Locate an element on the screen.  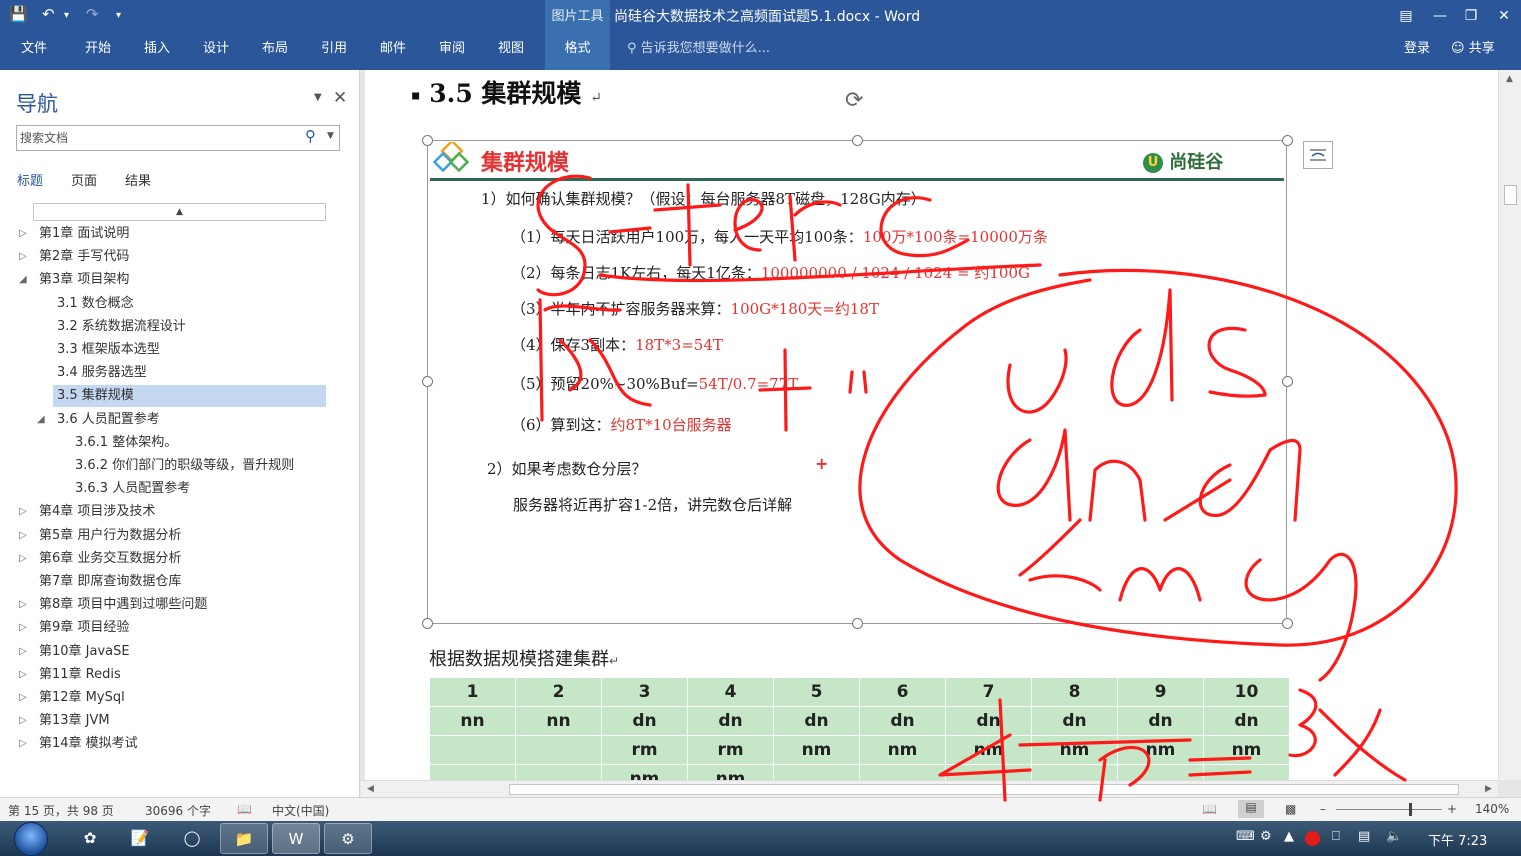
nav-item: ▷ 第5章 用户行为数据分析 is located at coordinates (172, 536).